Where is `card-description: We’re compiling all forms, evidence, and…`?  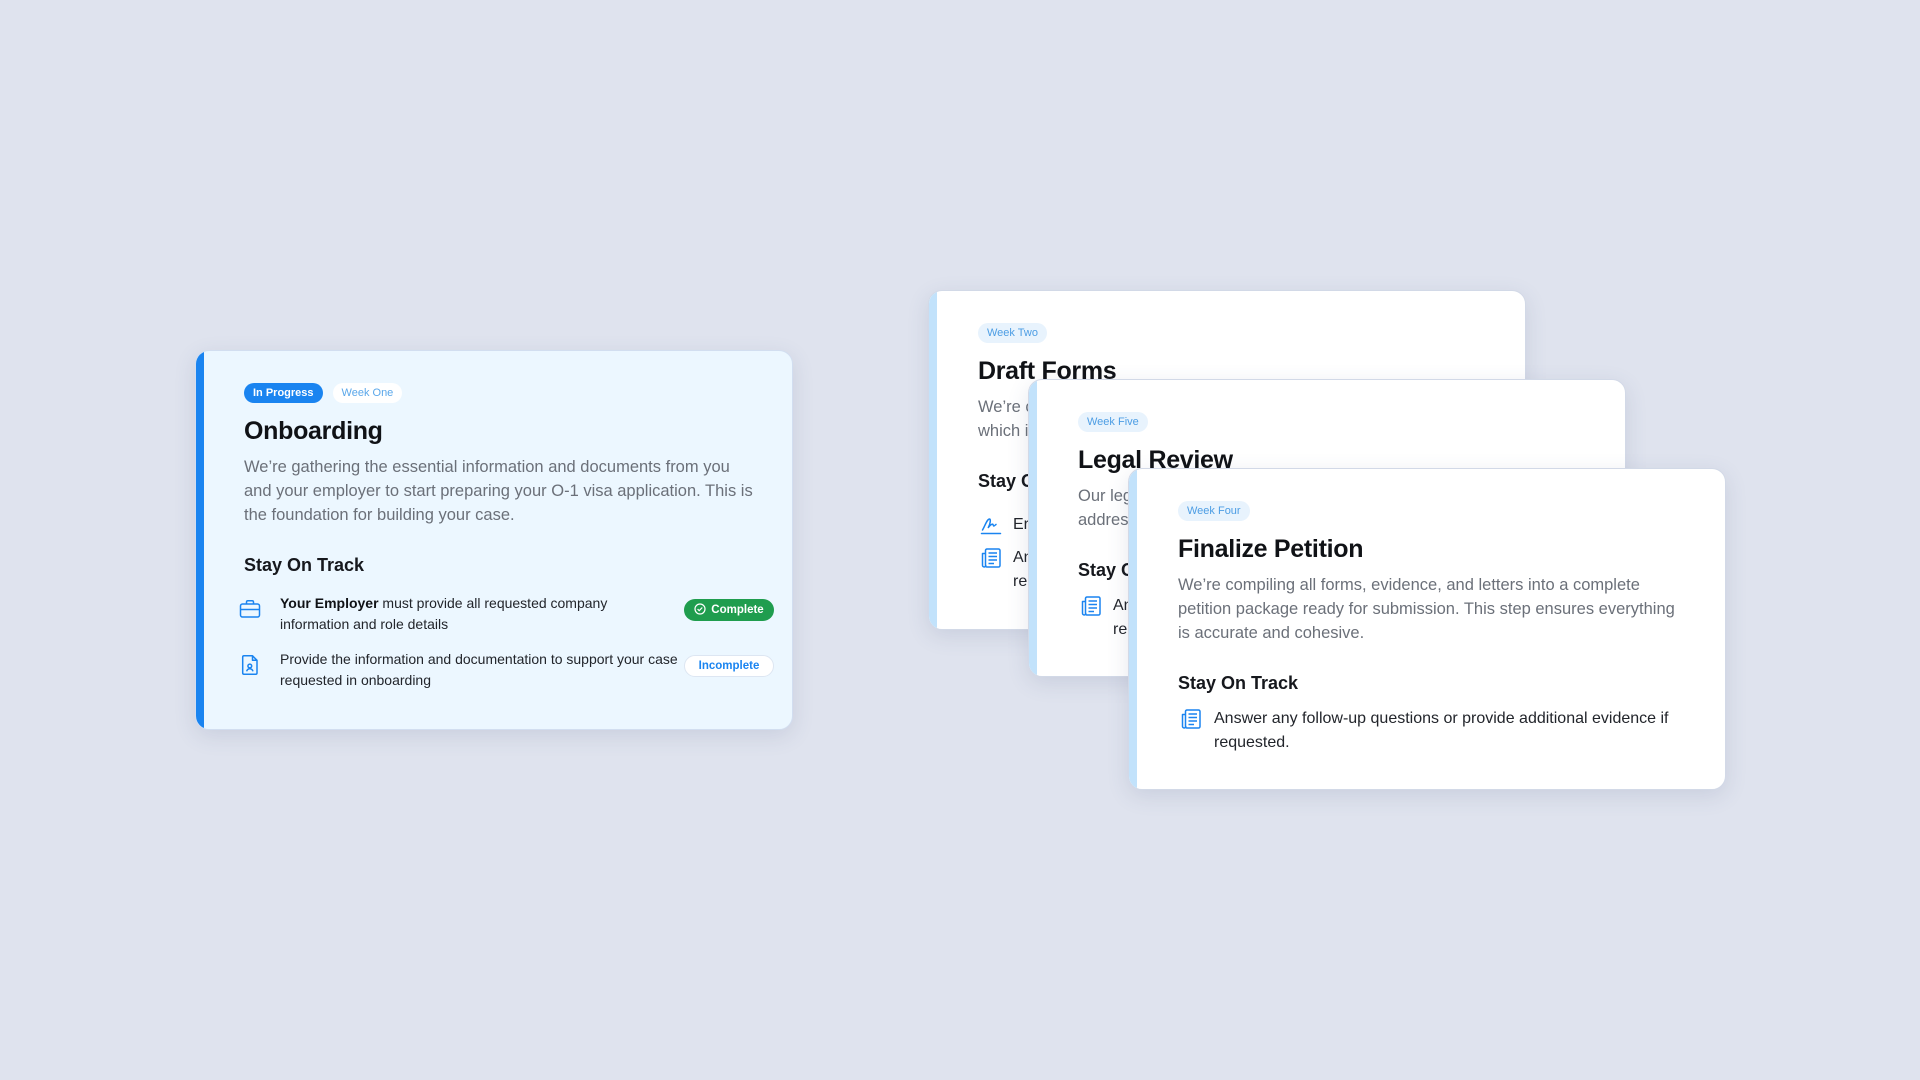
card-description: We’re compiling all forms, evidence, and… is located at coordinates (1426, 609).